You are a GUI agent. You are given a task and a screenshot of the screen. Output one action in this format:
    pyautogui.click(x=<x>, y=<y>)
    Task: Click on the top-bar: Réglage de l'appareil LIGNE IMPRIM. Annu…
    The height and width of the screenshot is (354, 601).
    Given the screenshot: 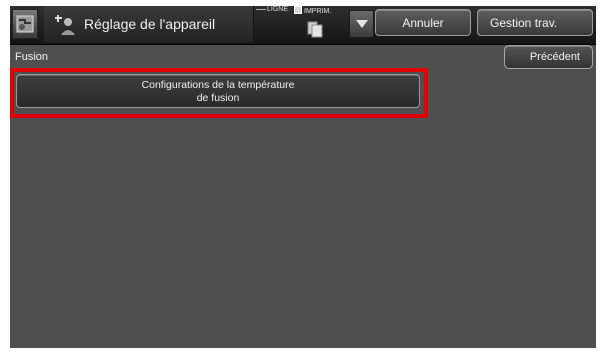 What is the action you would take?
    pyautogui.click(x=303, y=25)
    